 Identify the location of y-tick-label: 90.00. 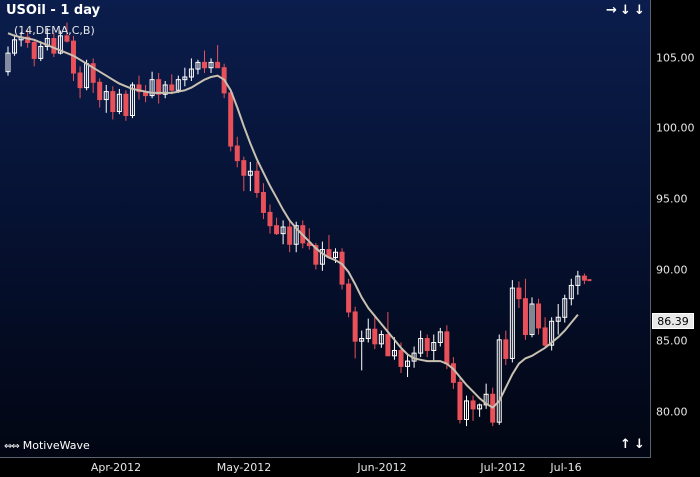
(672, 270).